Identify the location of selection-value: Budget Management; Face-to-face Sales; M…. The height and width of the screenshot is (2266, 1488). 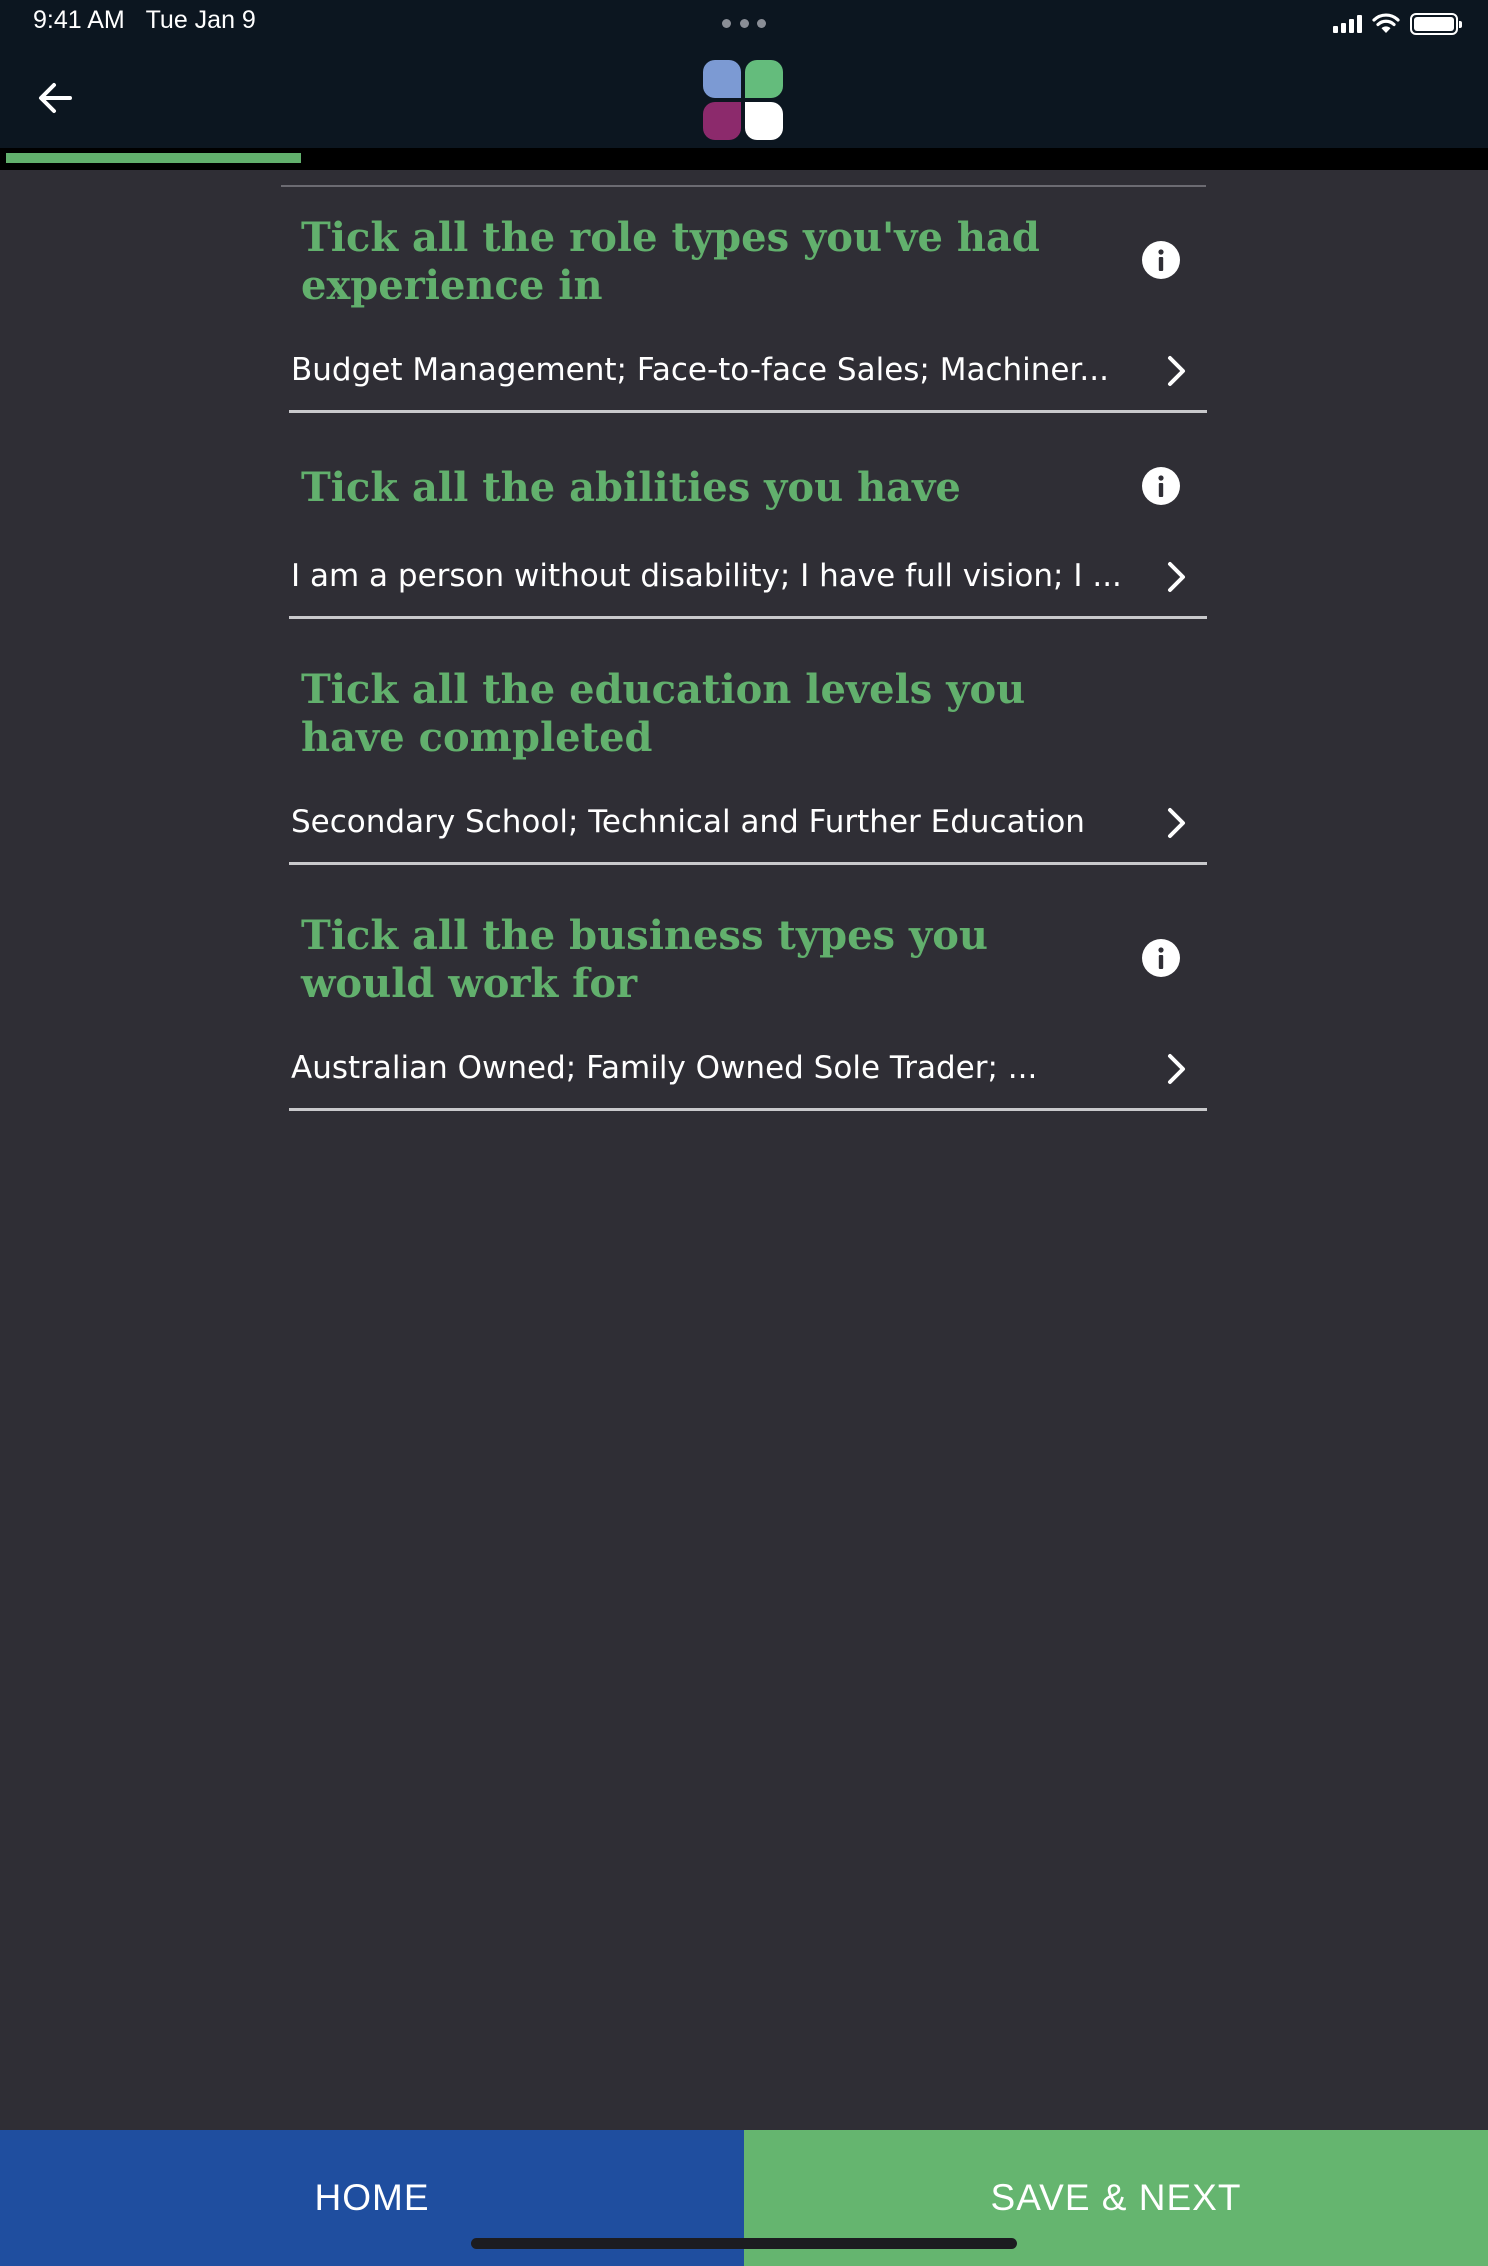
(700, 370).